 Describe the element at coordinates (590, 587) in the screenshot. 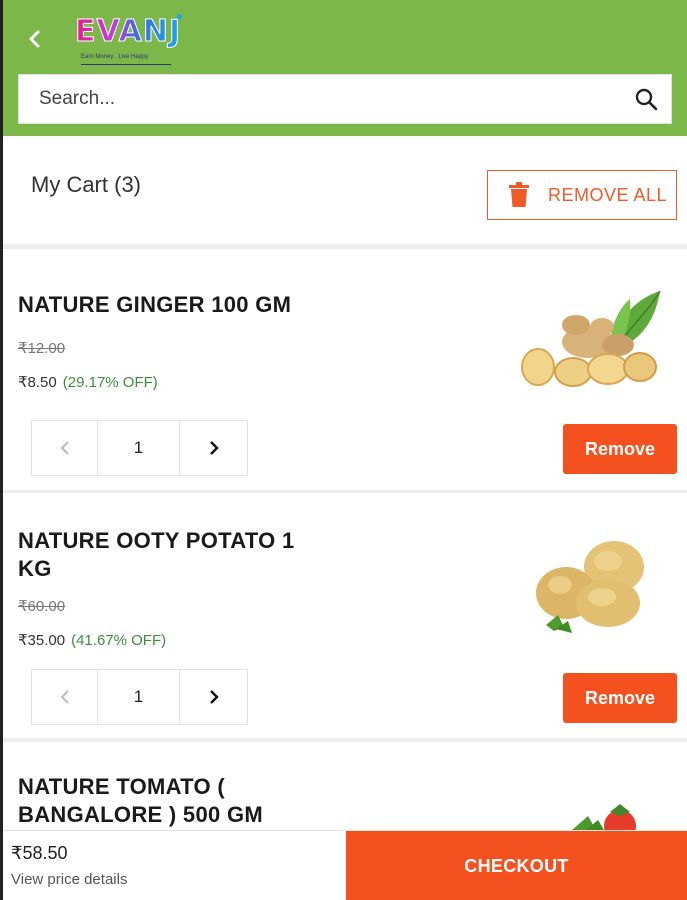

I see `potato-image` at that location.